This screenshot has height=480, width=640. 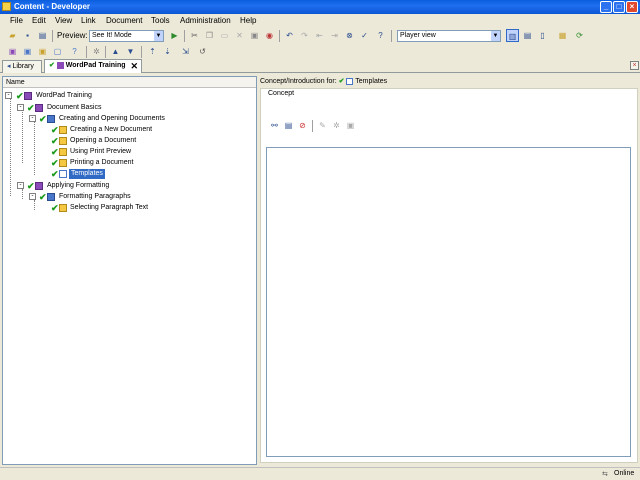 What do you see at coordinates (320, 473) in the screenshot?
I see `status-bar: ⇆ Online` at bounding box center [320, 473].